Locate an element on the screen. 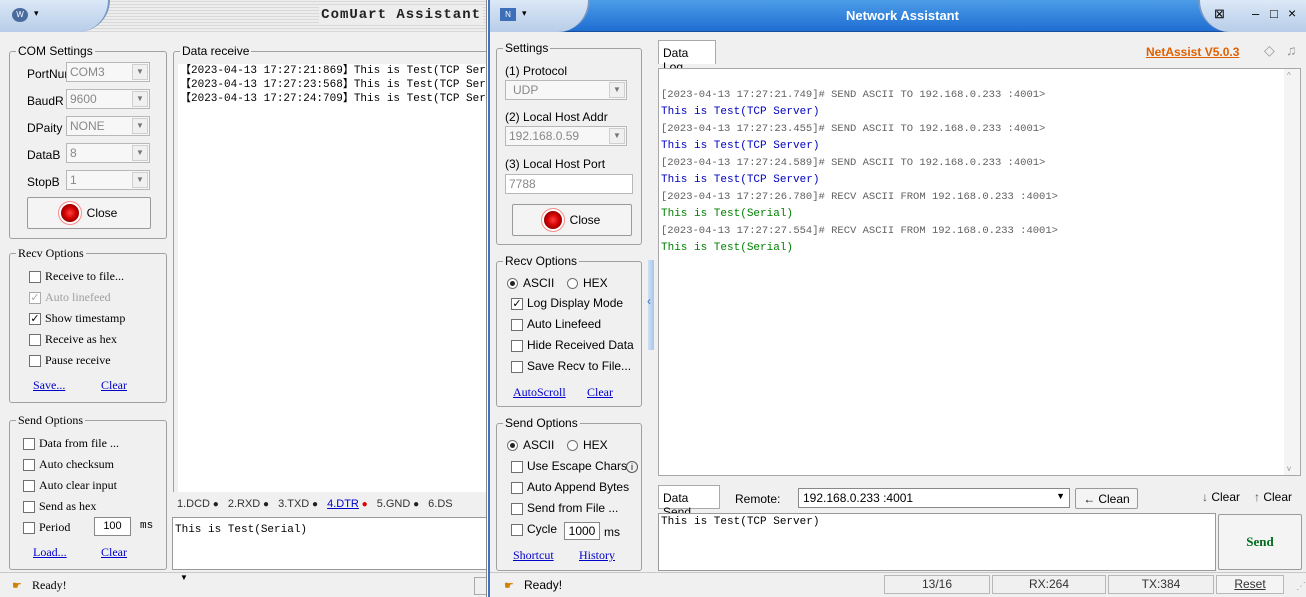  pin-indicator: 2.RXD ● is located at coordinates (248, 504).